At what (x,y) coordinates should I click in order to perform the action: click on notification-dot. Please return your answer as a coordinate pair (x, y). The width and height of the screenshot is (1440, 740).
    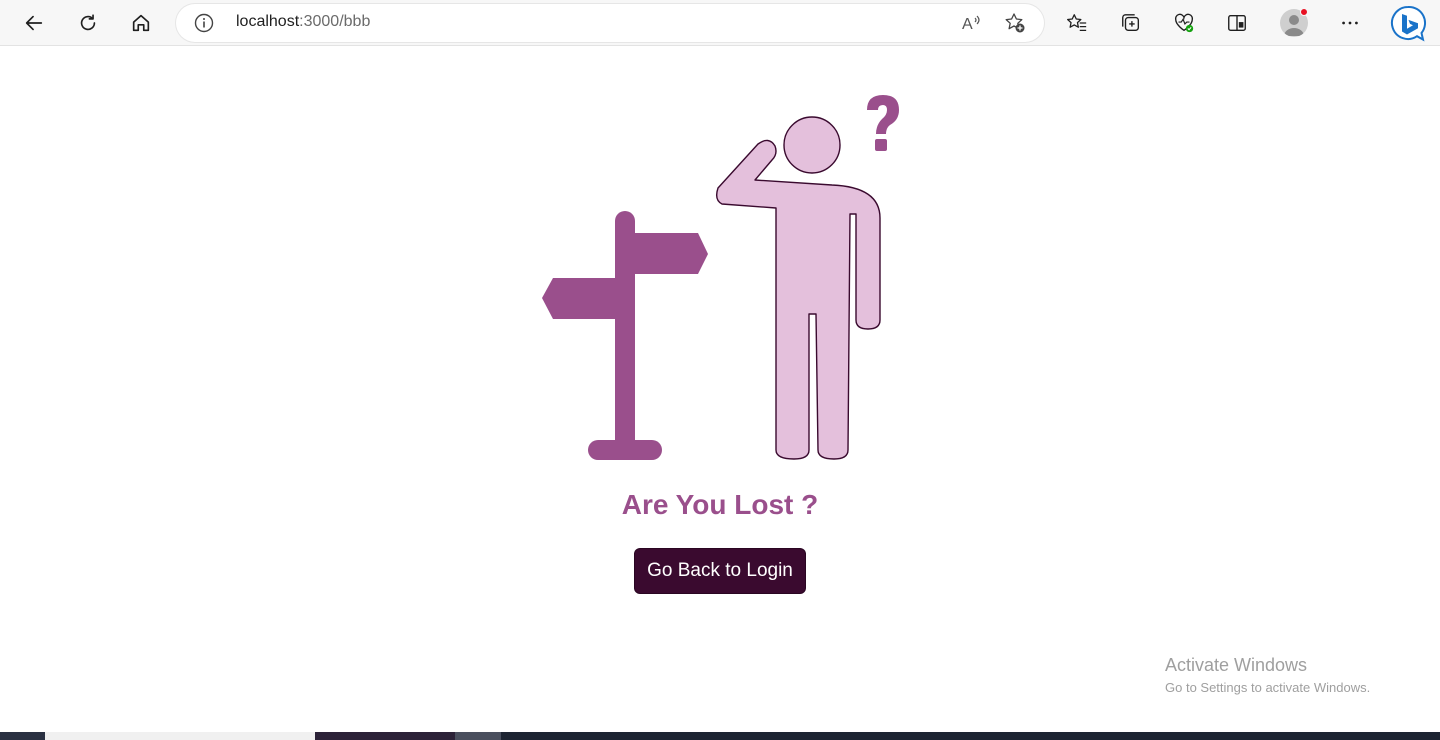
    Looking at the image, I should click on (1304, 12).